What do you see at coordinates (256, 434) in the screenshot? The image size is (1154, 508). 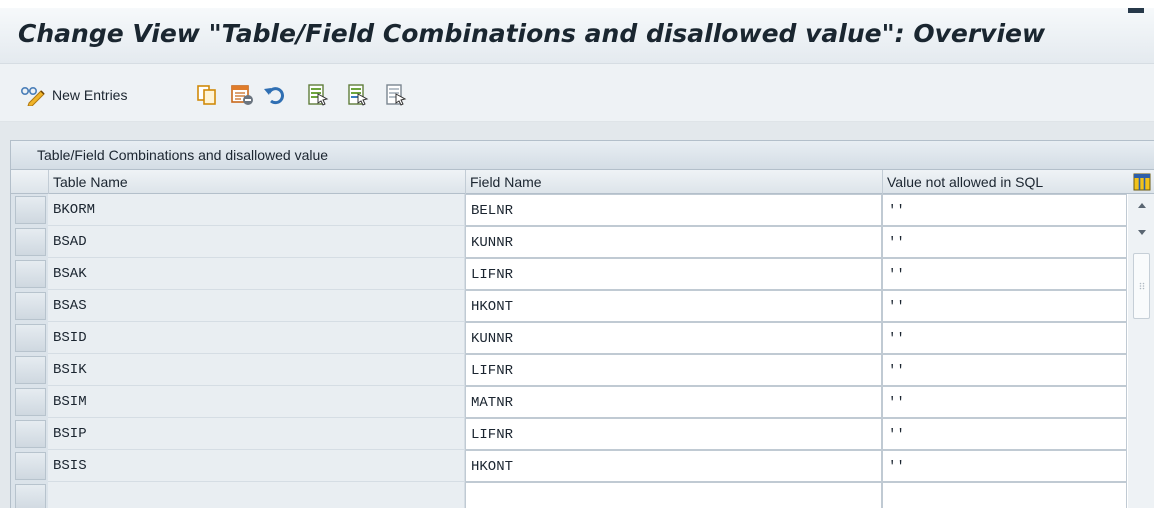 I see `cell-table-name: BSIP` at bounding box center [256, 434].